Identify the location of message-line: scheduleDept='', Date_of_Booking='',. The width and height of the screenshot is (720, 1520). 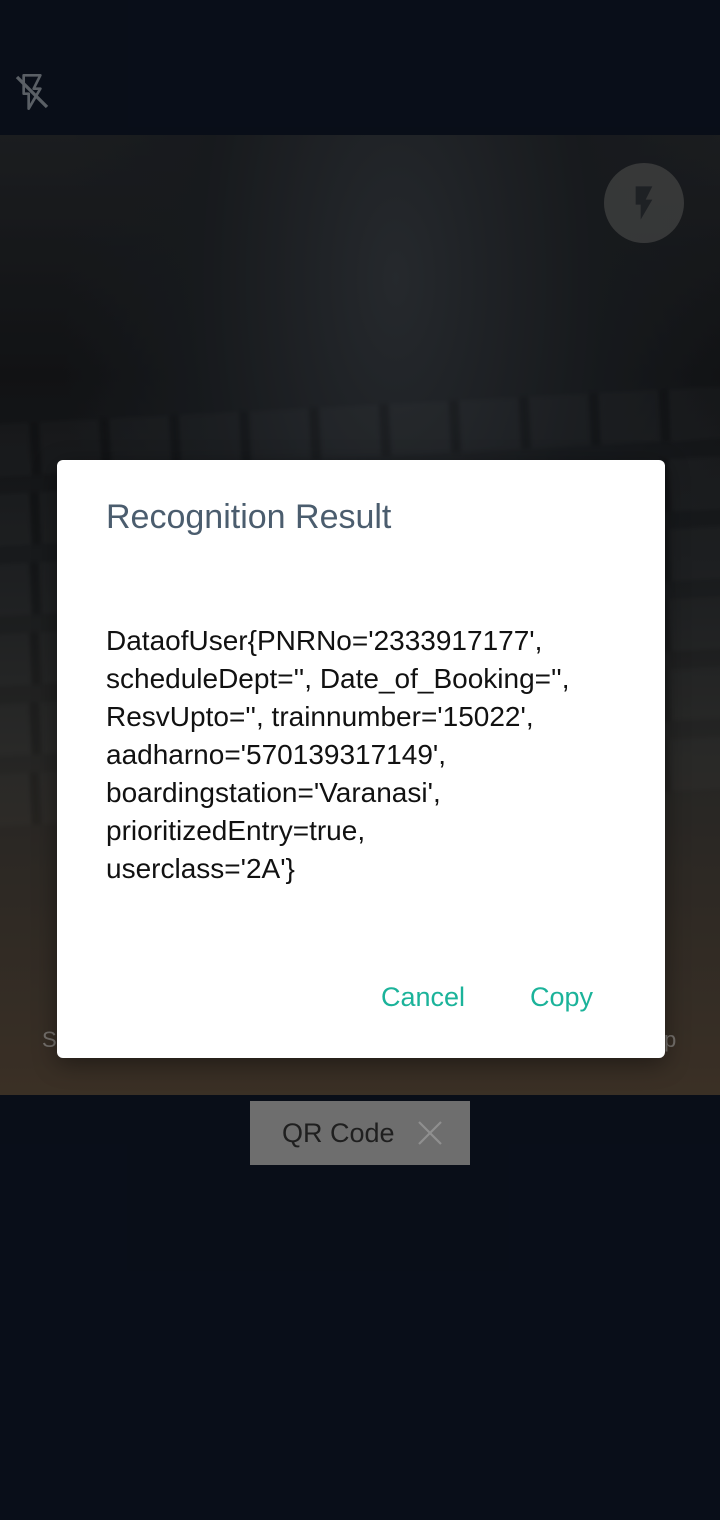
(338, 678).